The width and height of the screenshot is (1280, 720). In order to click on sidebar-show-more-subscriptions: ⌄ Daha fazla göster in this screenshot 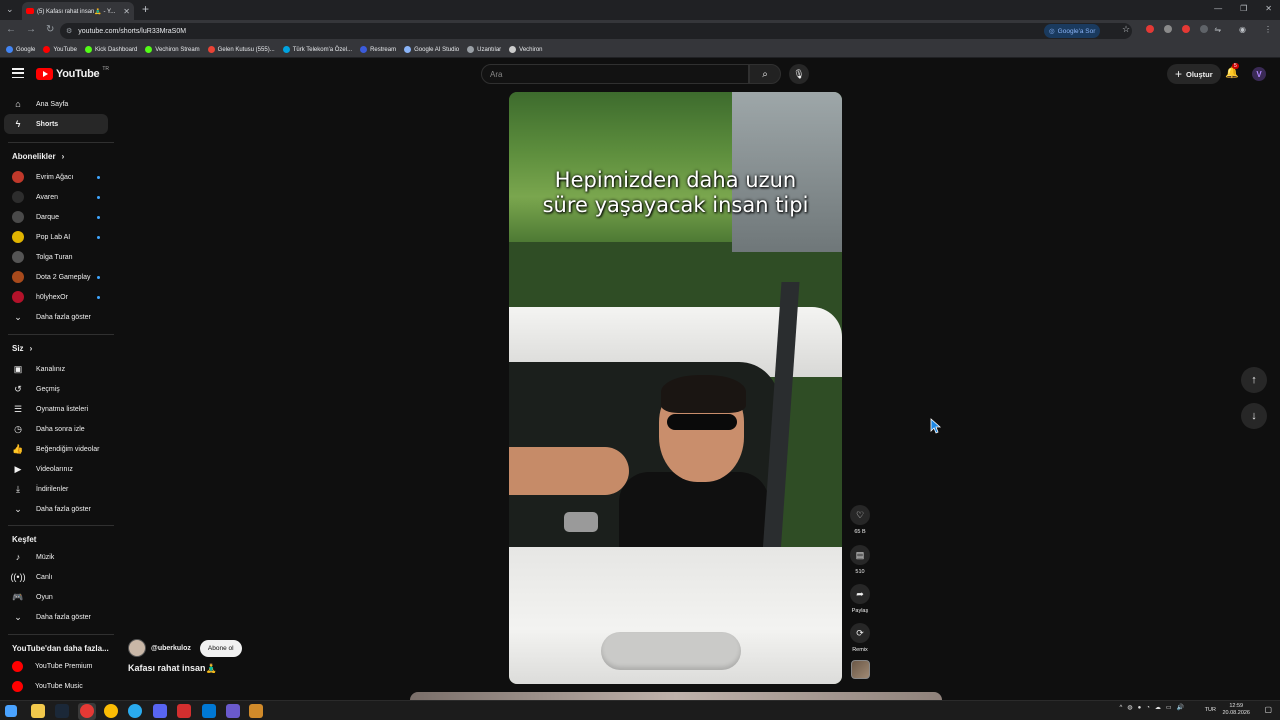, I will do `click(56, 317)`.